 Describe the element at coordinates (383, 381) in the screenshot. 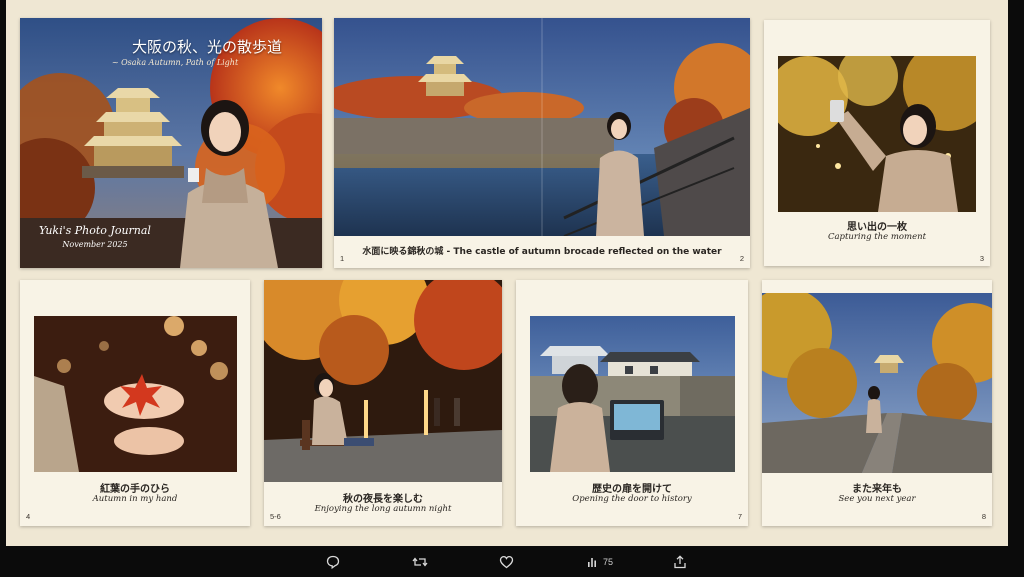

I see `page-5-6-photo` at that location.